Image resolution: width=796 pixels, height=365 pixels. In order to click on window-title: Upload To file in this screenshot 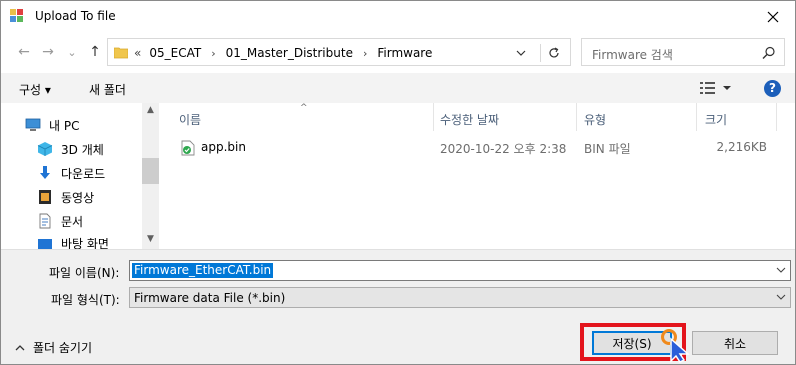, I will do `click(75, 16)`.